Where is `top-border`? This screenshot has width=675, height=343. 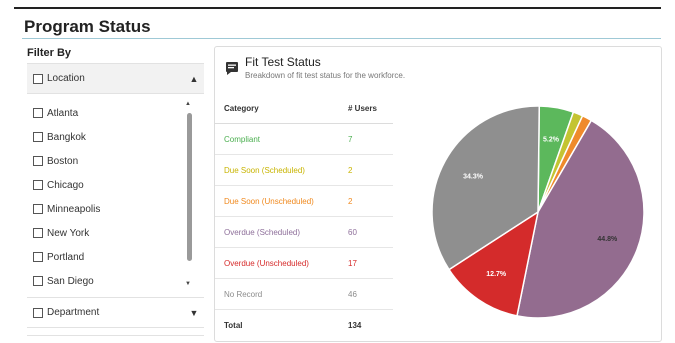
top-border is located at coordinates (337, 8).